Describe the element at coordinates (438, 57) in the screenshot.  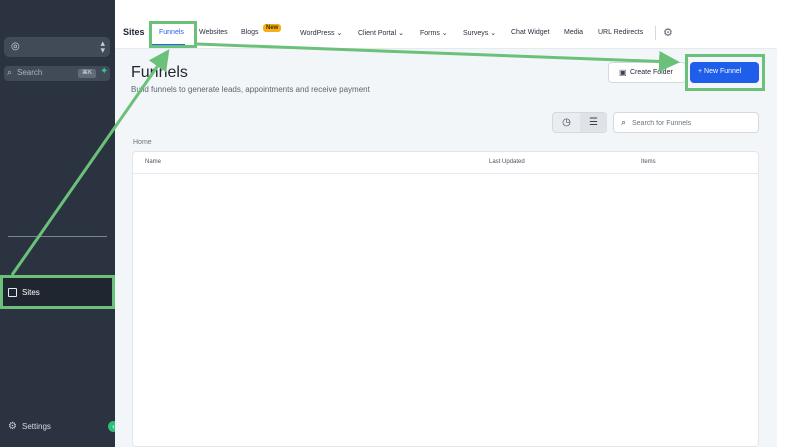
I see `arrow-funnels-to-new-funnel` at that location.